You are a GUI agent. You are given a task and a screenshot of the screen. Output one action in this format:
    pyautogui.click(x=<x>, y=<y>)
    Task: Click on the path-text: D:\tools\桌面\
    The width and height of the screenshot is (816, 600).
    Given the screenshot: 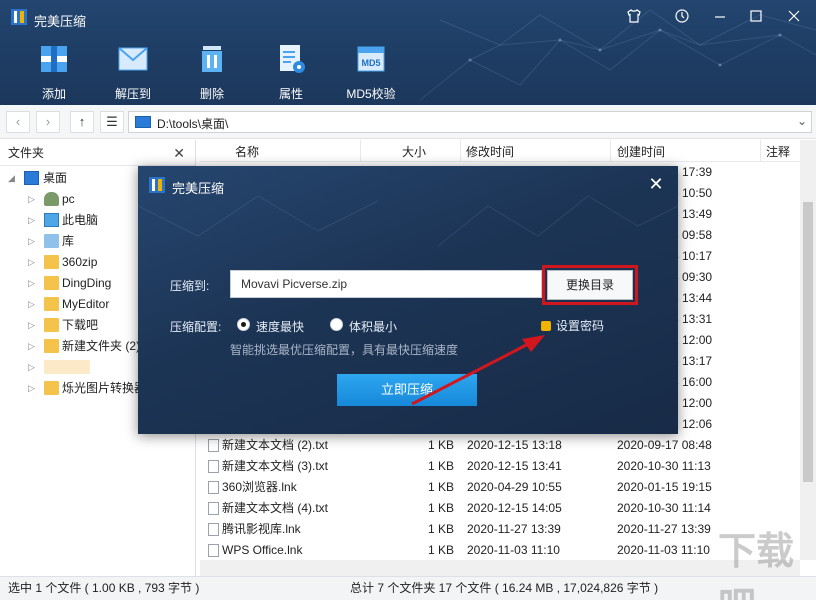 What is the action you would take?
    pyautogui.click(x=193, y=124)
    